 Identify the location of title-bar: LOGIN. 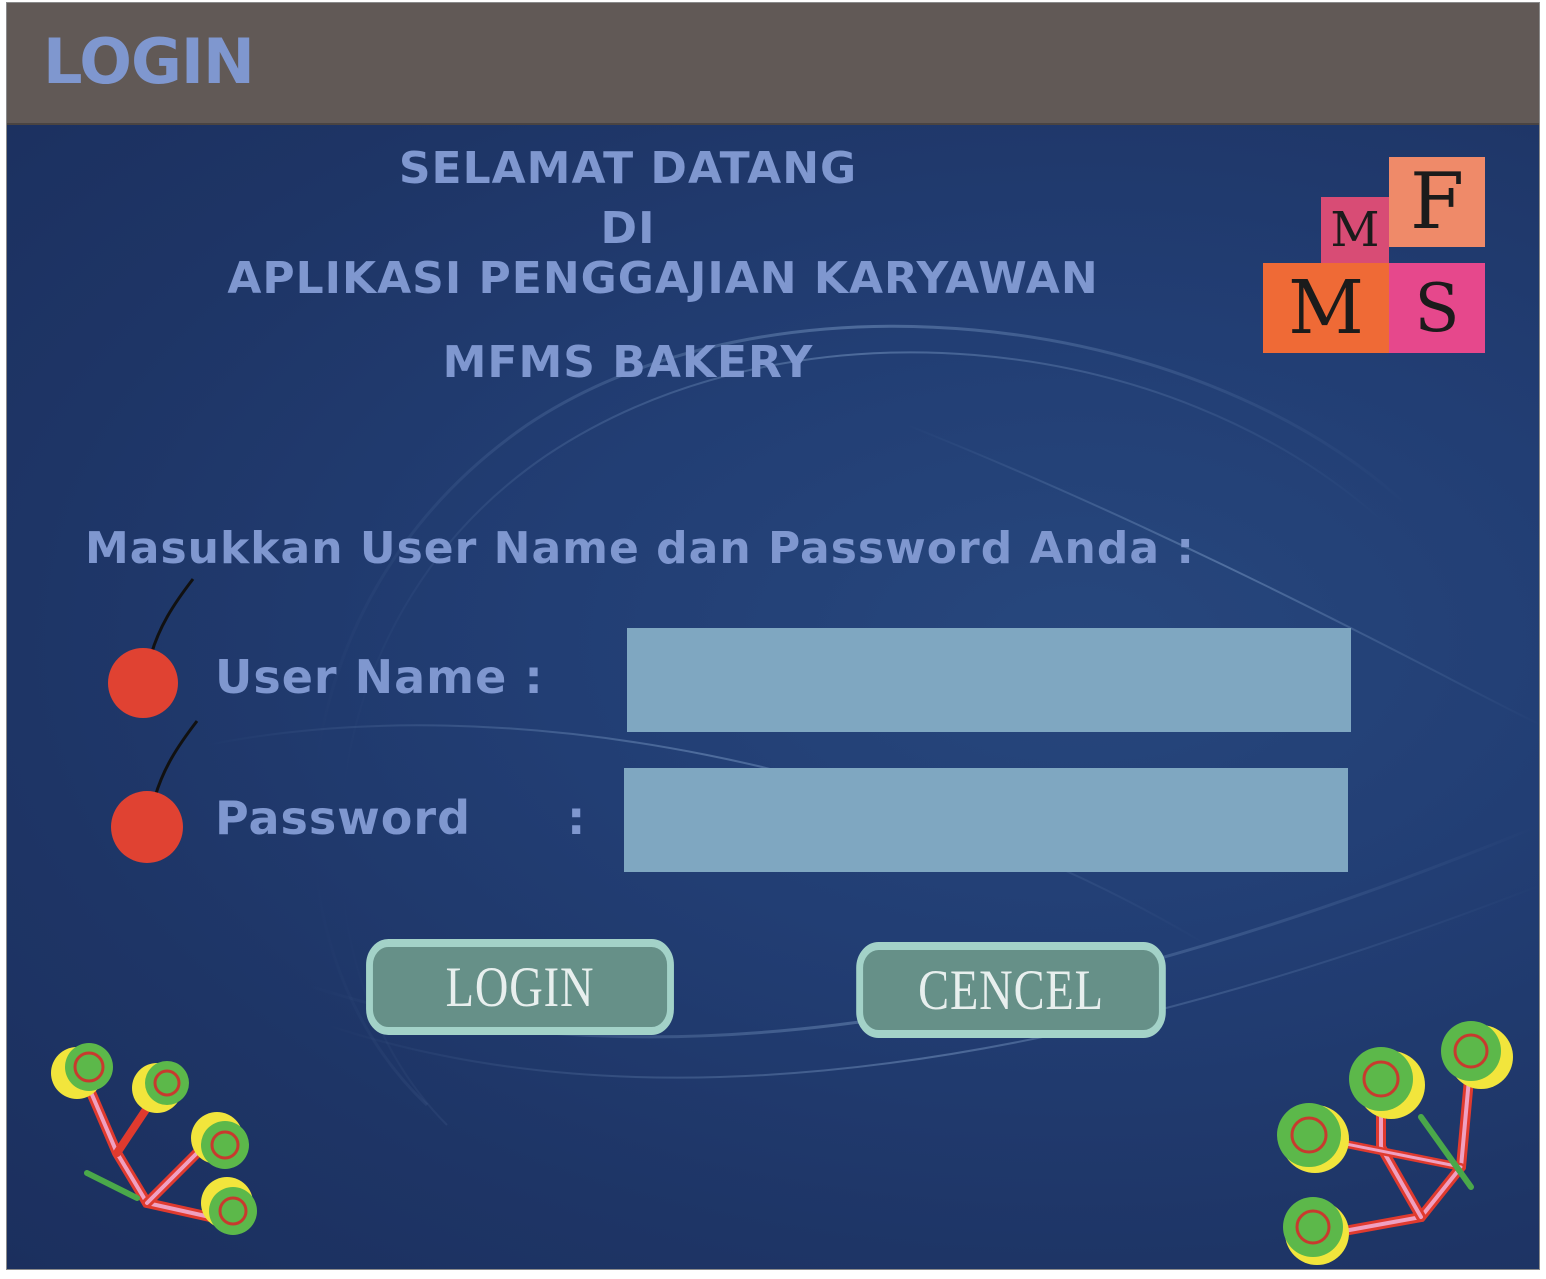
(773, 64).